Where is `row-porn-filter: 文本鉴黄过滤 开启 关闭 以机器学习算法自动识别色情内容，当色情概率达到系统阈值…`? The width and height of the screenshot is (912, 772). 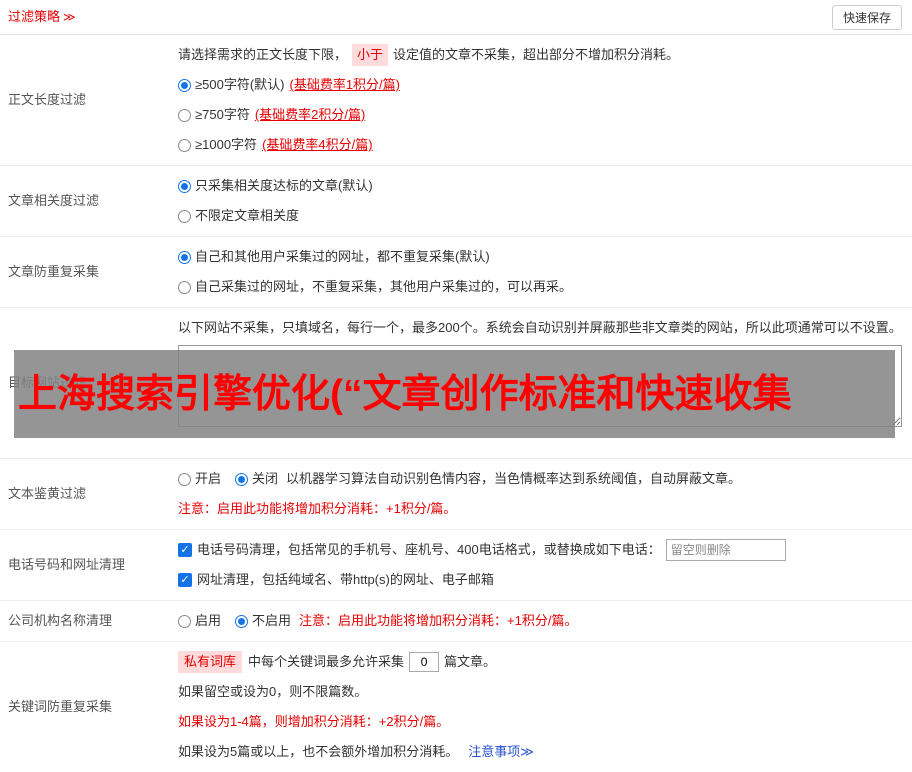 row-porn-filter: 文本鉴黄过滤 开启 关闭 以机器学习算法自动识别色情内容，当色情概率达到系统阈值… is located at coordinates (456, 494).